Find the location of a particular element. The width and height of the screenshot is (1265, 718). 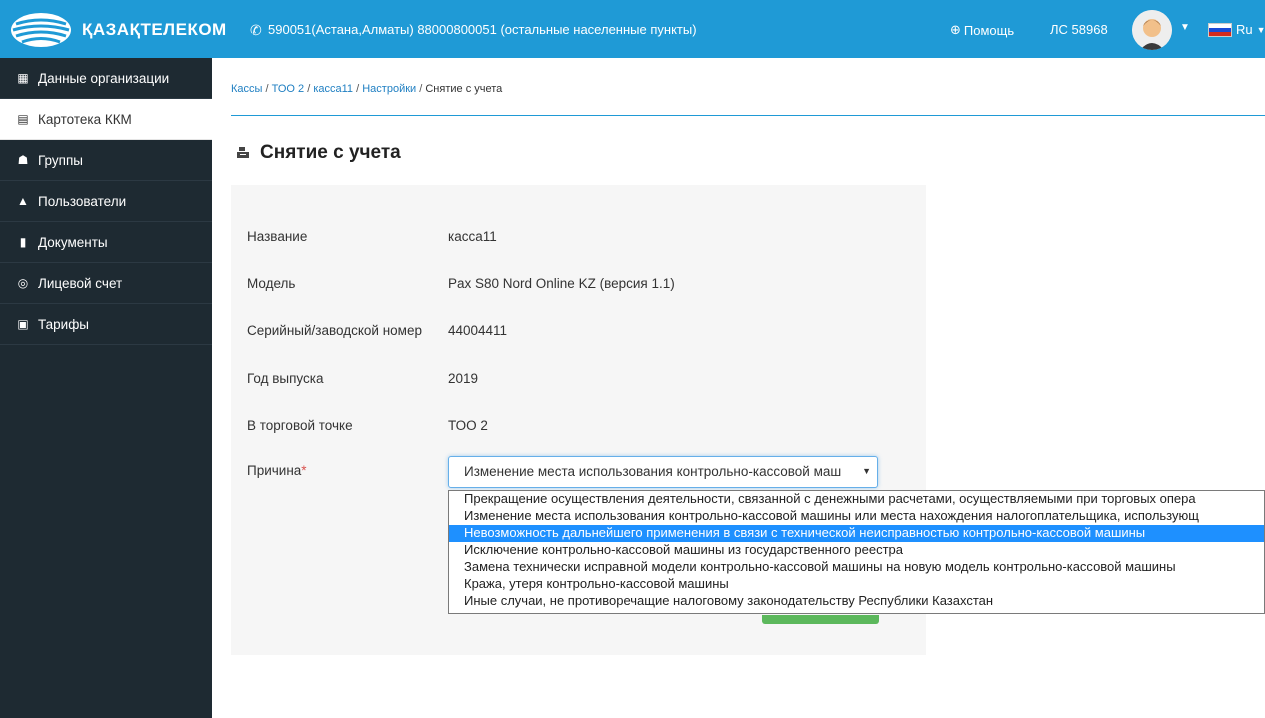

page-title-text: Снятие с учета is located at coordinates (330, 152).